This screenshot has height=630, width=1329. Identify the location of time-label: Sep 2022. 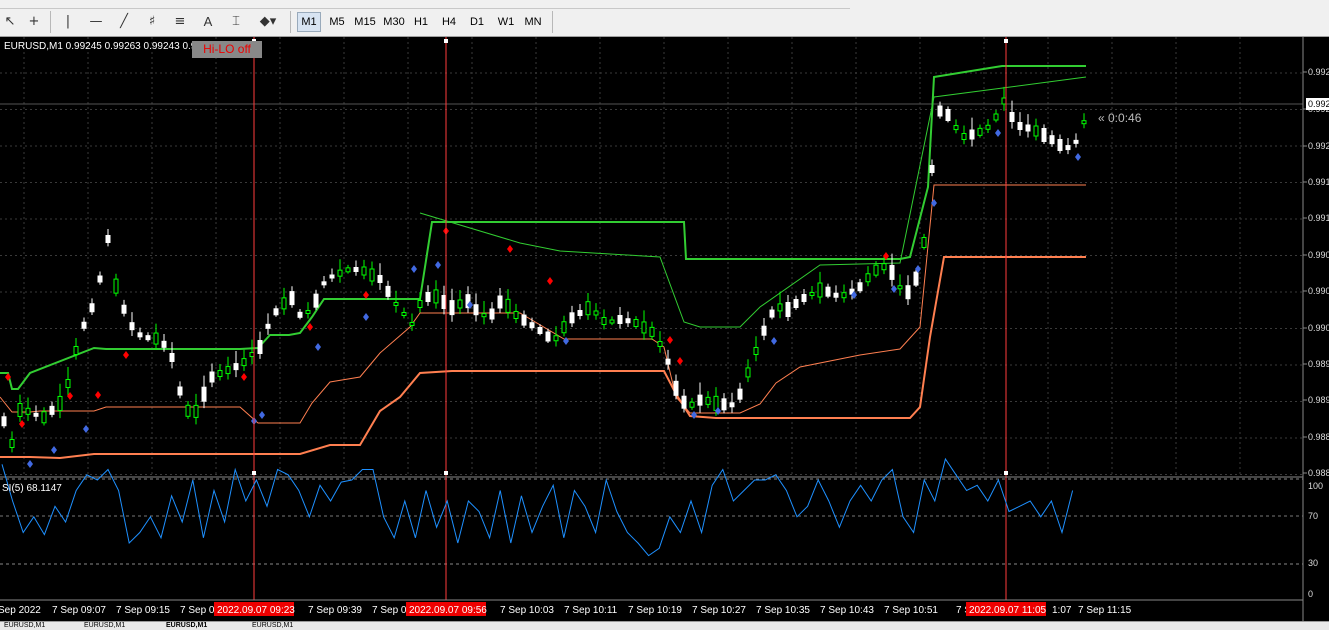
(20, 610).